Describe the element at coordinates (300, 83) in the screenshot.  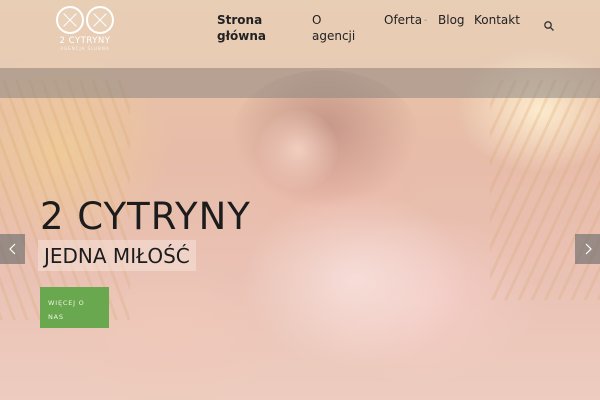
I see `header-shadow-band` at that location.